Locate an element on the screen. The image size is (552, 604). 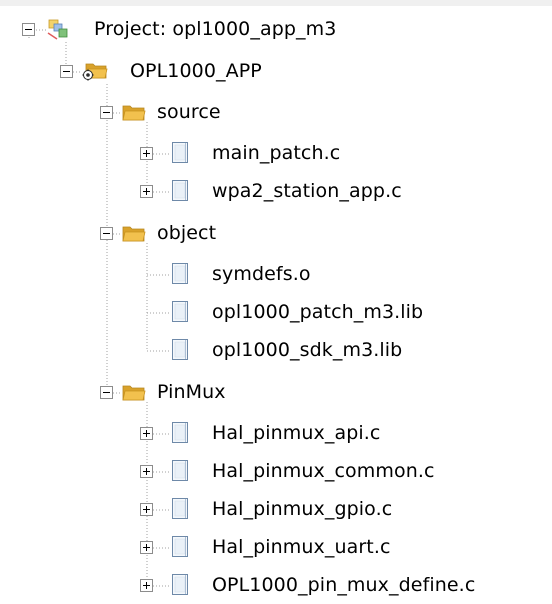
target-label: OPL1000_APP is located at coordinates (196, 71).